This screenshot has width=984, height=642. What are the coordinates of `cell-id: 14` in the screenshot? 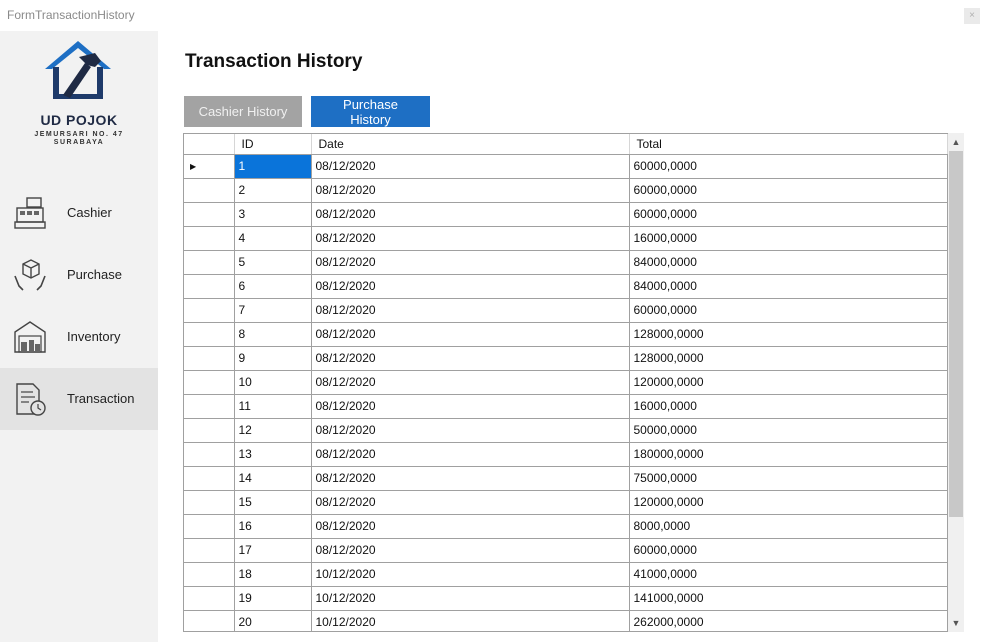 It's located at (273, 478).